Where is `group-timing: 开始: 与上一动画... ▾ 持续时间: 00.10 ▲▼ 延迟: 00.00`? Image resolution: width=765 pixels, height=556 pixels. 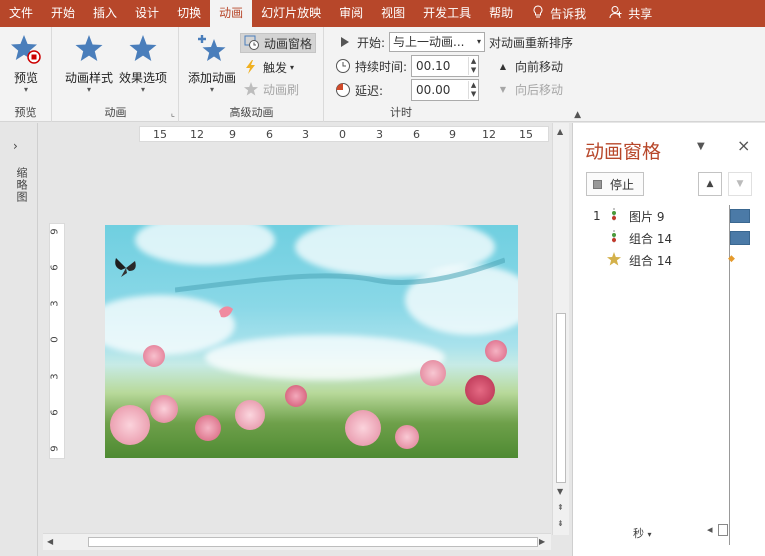 group-timing: 开始: 与上一动画... ▾ 持续时间: 00.10 ▲▼ 延迟: 00.00 is located at coordinates (456, 74).